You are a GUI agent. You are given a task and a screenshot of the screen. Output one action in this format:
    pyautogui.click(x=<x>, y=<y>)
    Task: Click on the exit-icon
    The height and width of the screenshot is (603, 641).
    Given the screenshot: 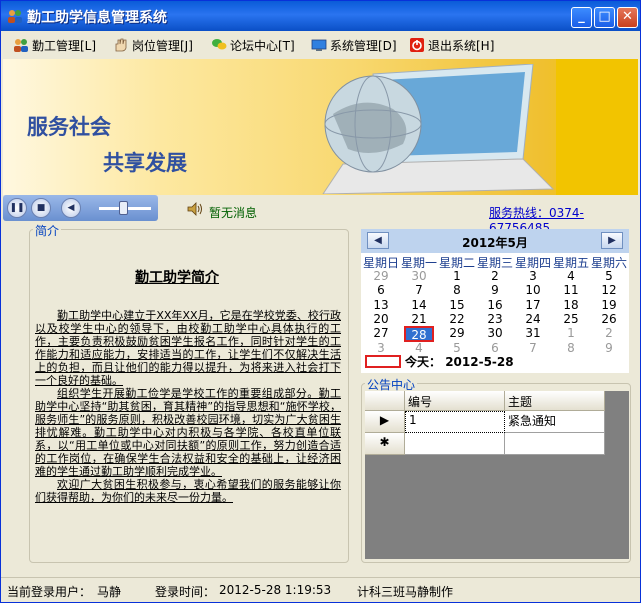 What is the action you would take?
    pyautogui.click(x=417, y=45)
    